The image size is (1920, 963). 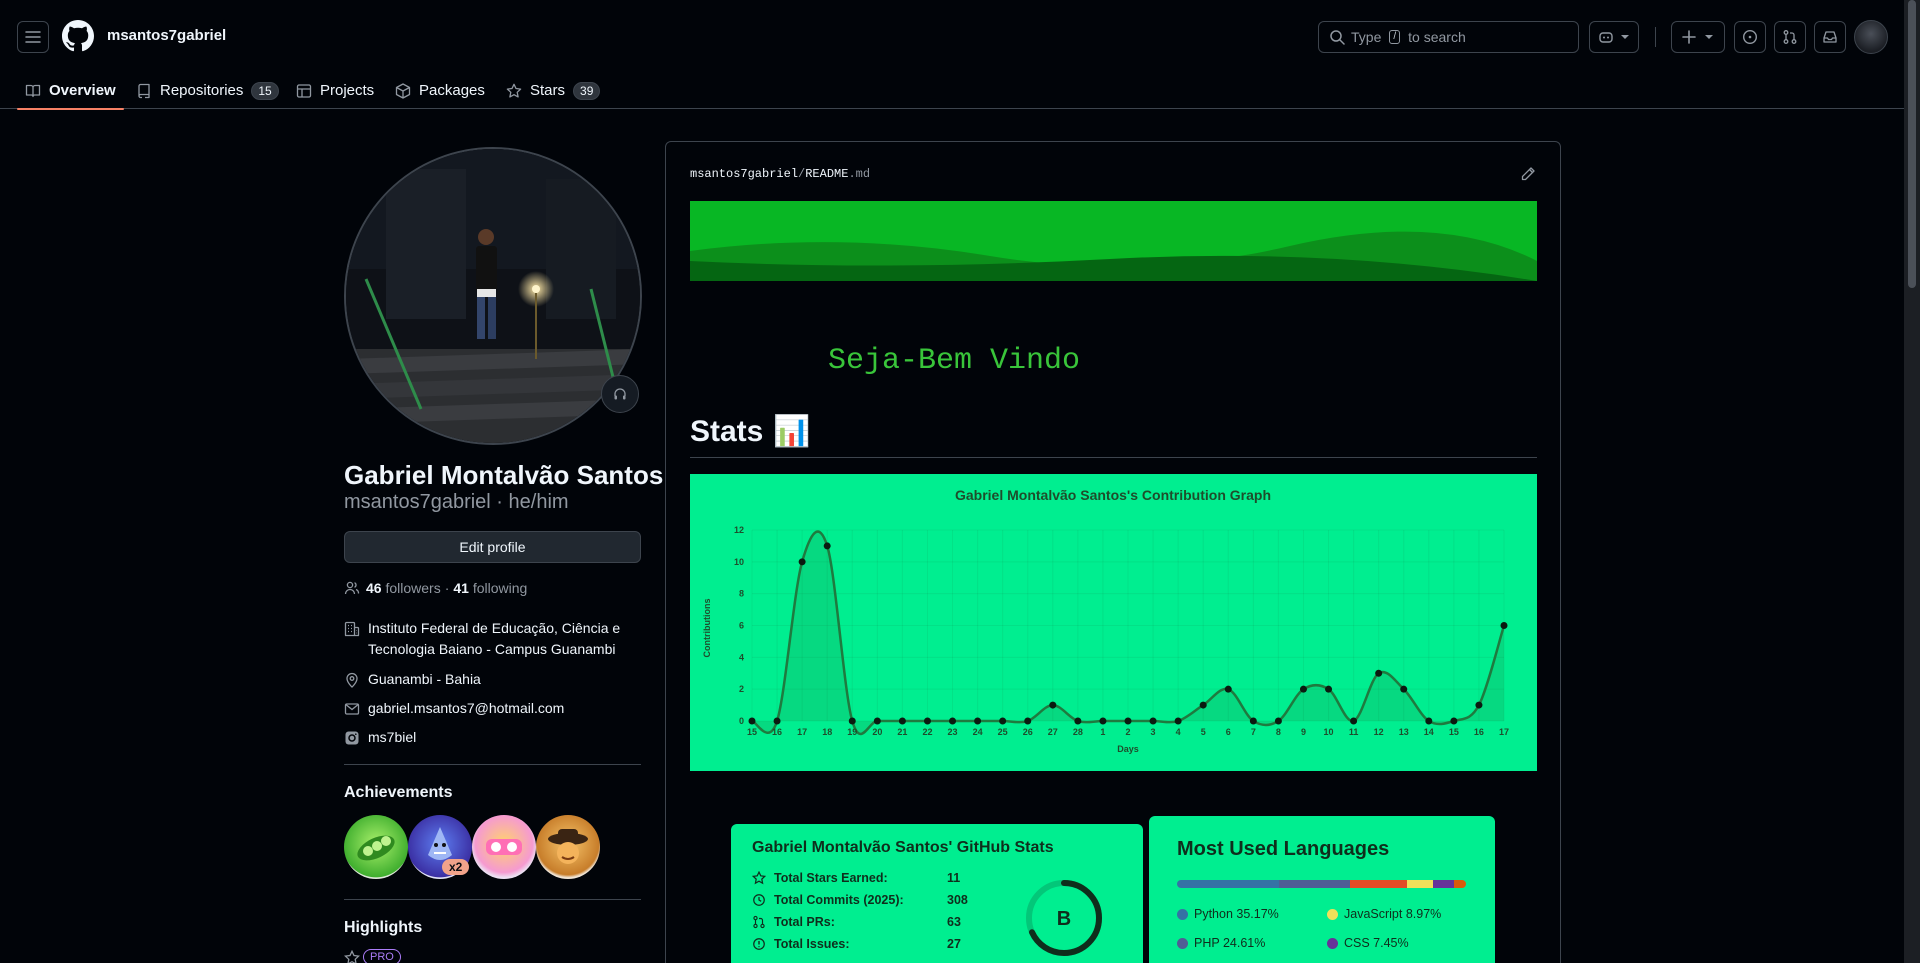 What do you see at coordinates (1379, 732) in the screenshot?
I see `chart-x-tick-label: 12` at bounding box center [1379, 732].